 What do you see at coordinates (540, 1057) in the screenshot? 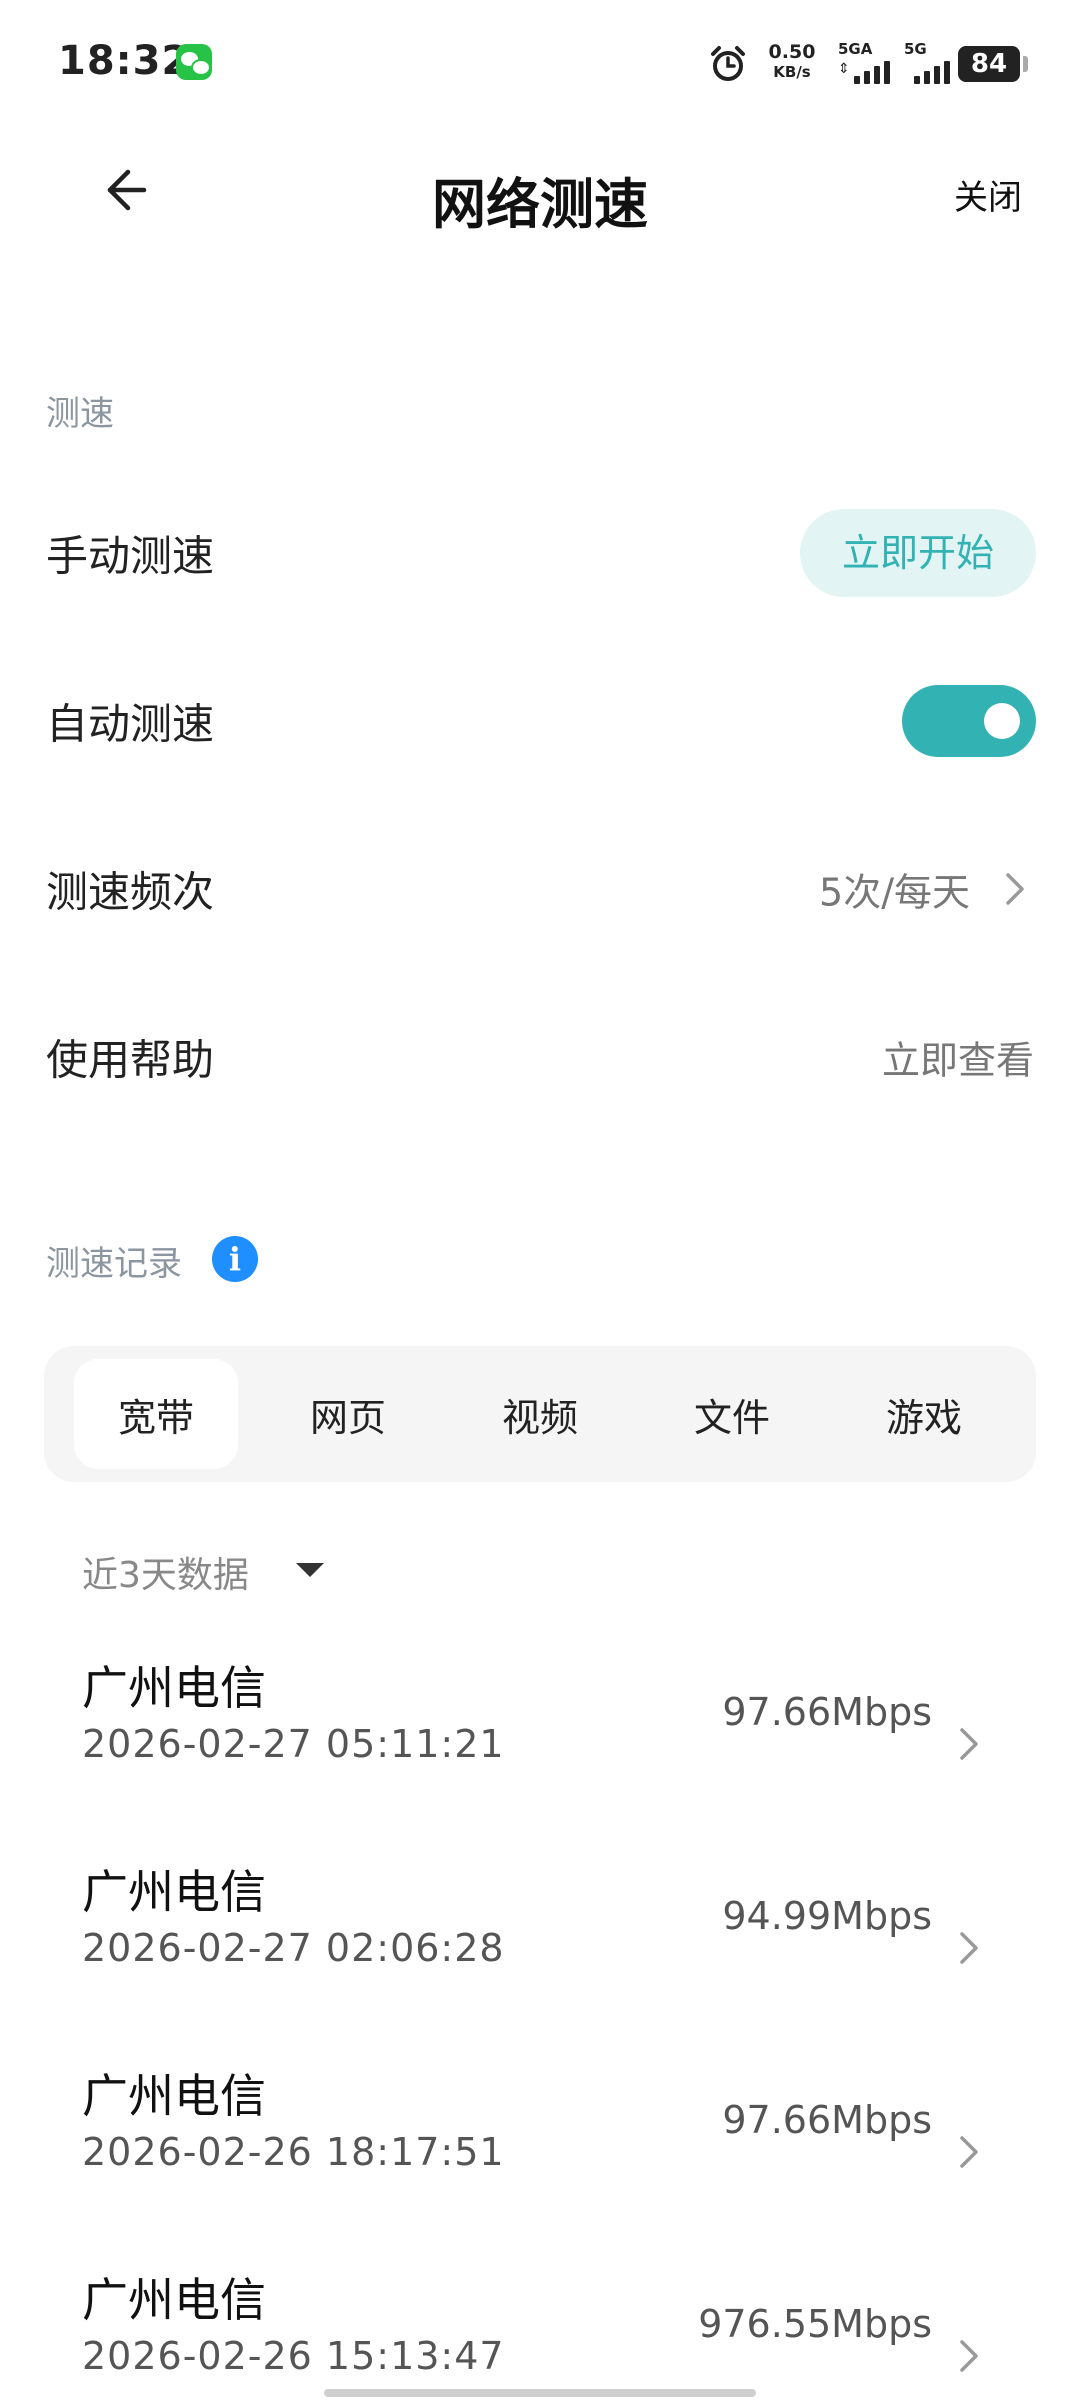
I see `help-row: 使用帮助 立即查看` at bounding box center [540, 1057].